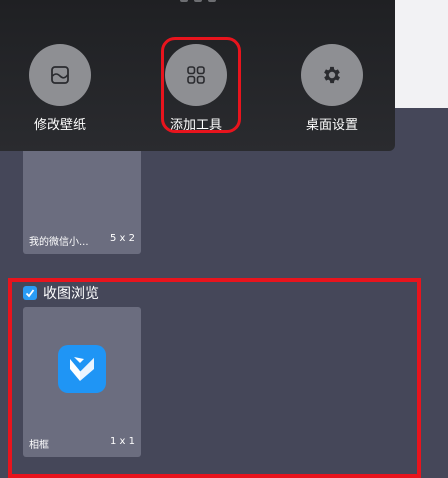 This screenshot has width=448, height=478. What do you see at coordinates (122, 441) in the screenshot?
I see `widget-size: 1 x 1` at bounding box center [122, 441].